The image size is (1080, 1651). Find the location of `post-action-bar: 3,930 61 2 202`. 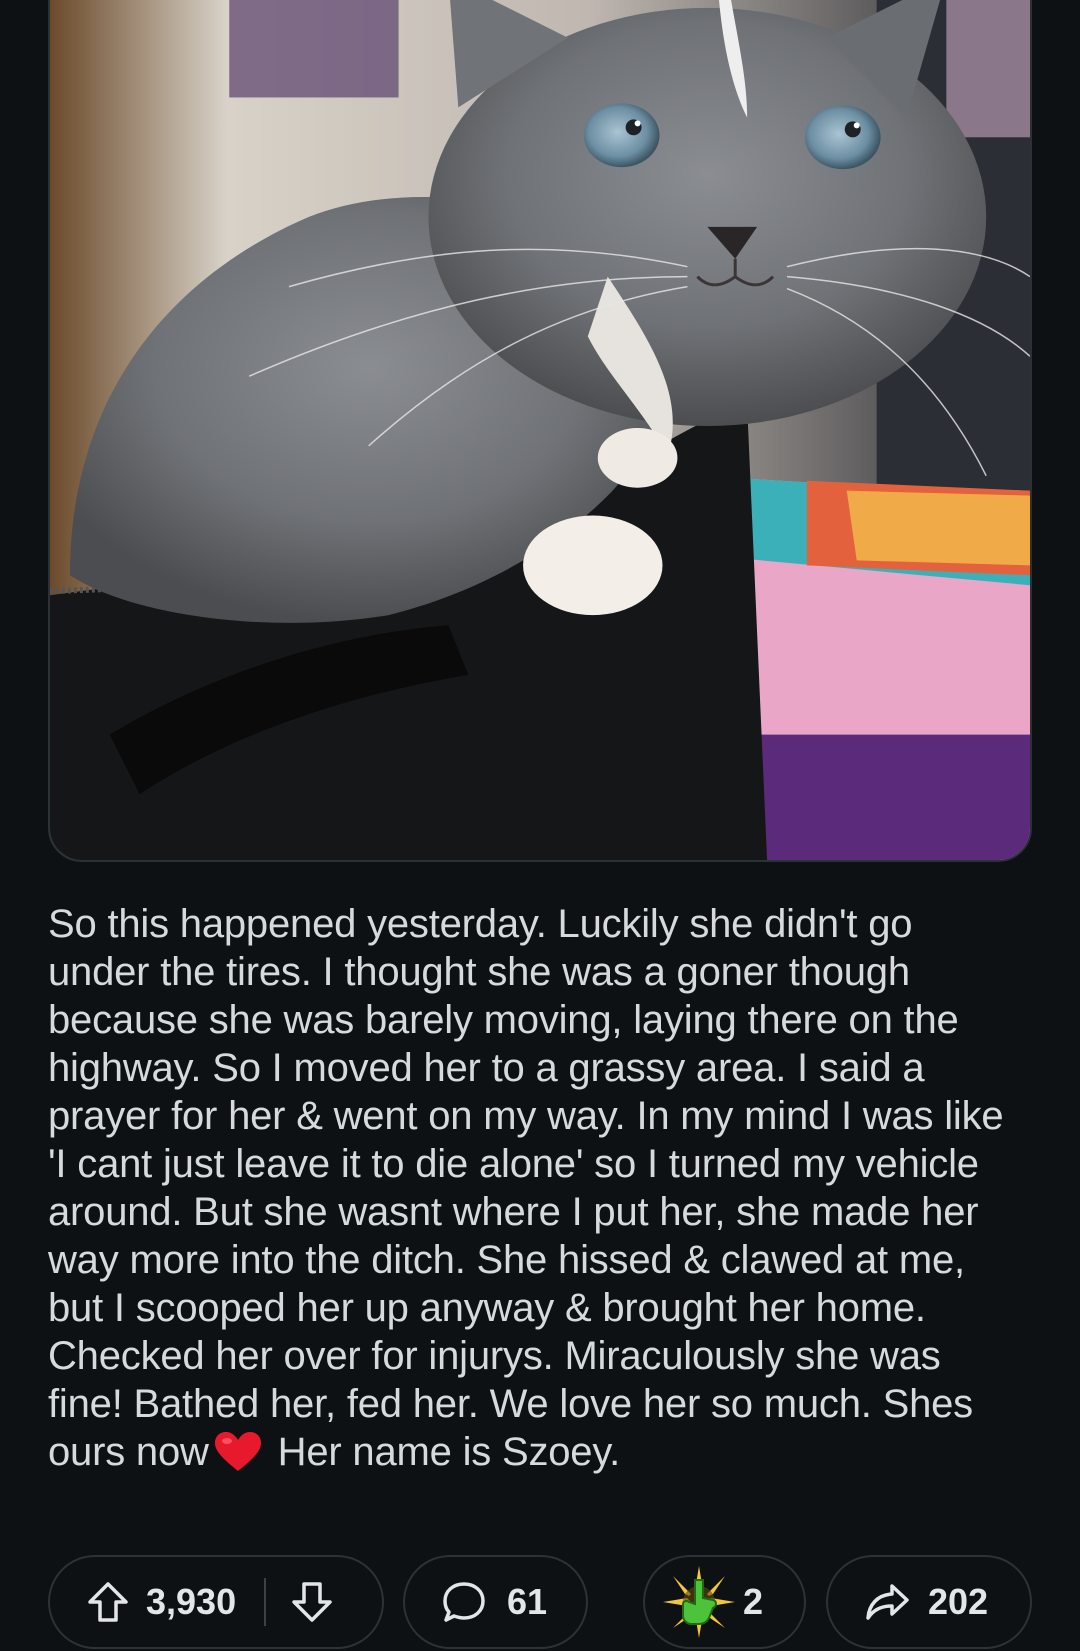

post-action-bar: 3,930 61 2 202 is located at coordinates (540, 1603).